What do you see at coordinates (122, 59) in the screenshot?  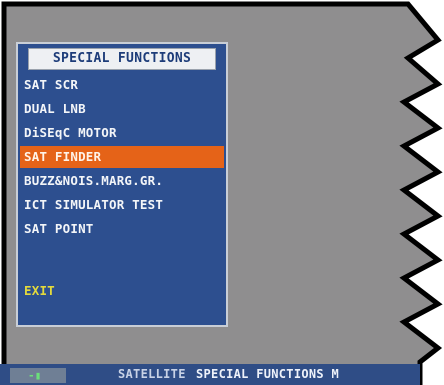 I see `menu-title: SPECIAL FUNCTIONS` at bounding box center [122, 59].